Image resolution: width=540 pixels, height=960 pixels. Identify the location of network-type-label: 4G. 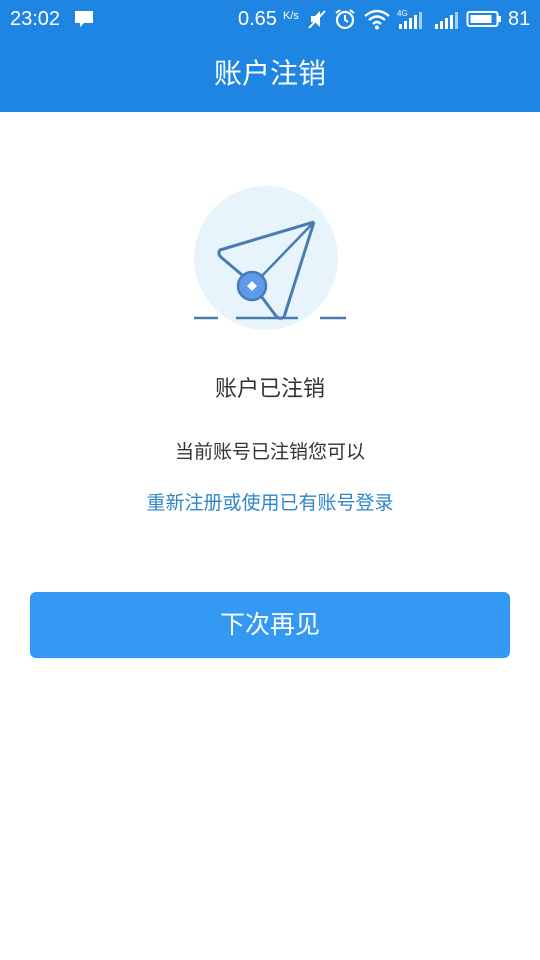
(402, 13).